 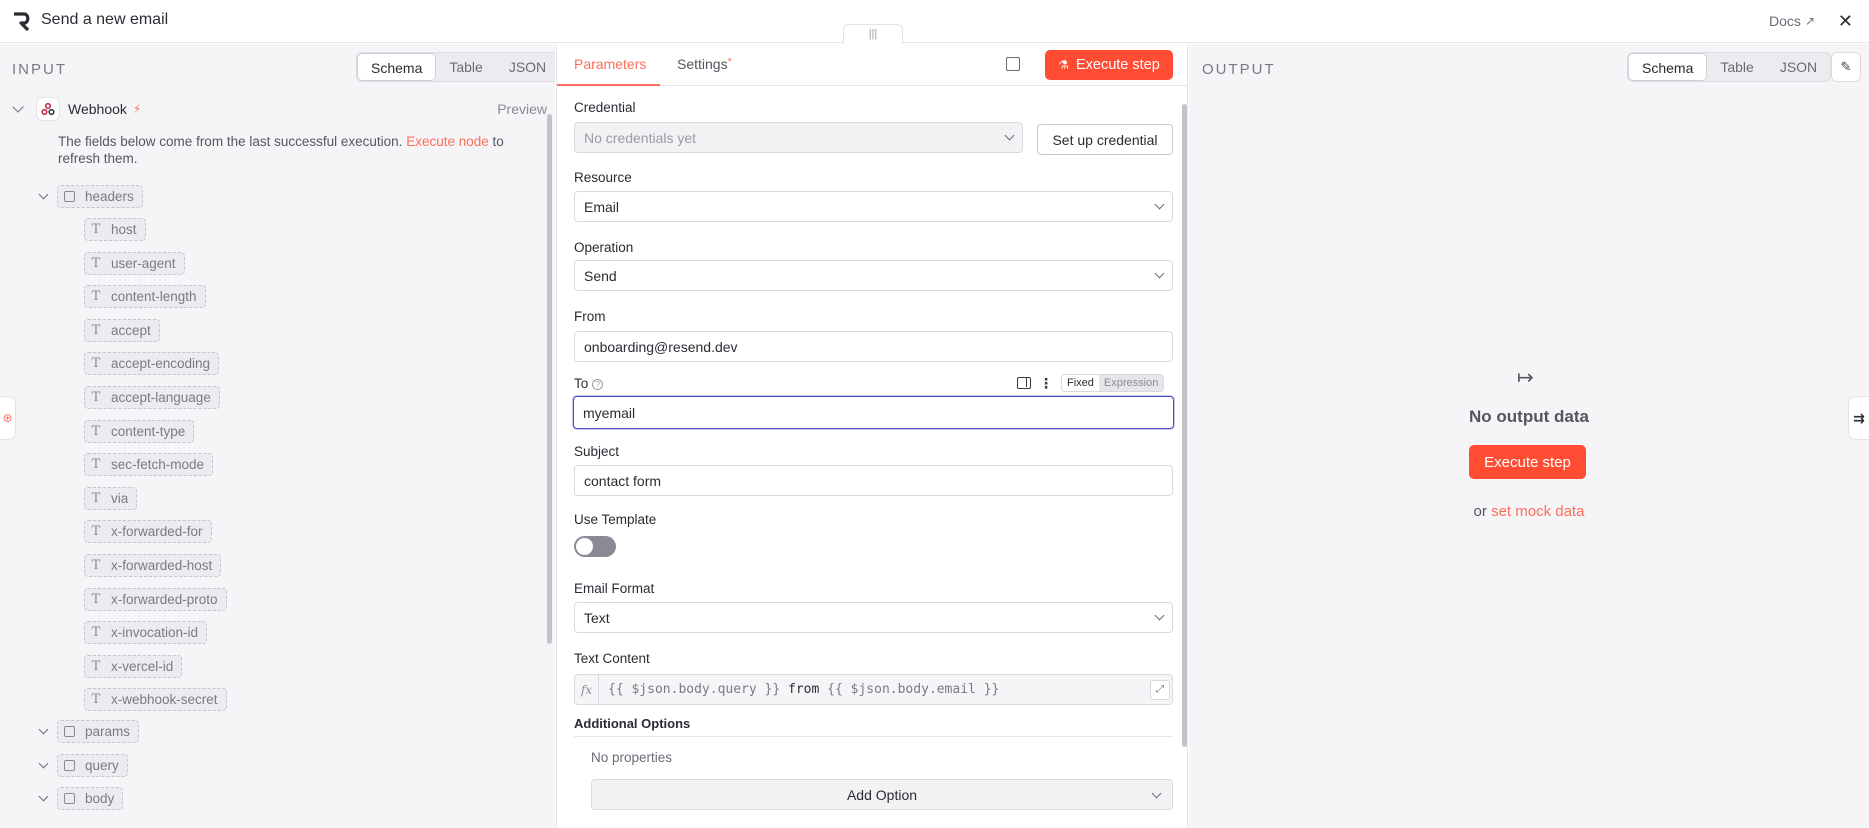 I want to click on email-format-select: Text, so click(x=873, y=617).